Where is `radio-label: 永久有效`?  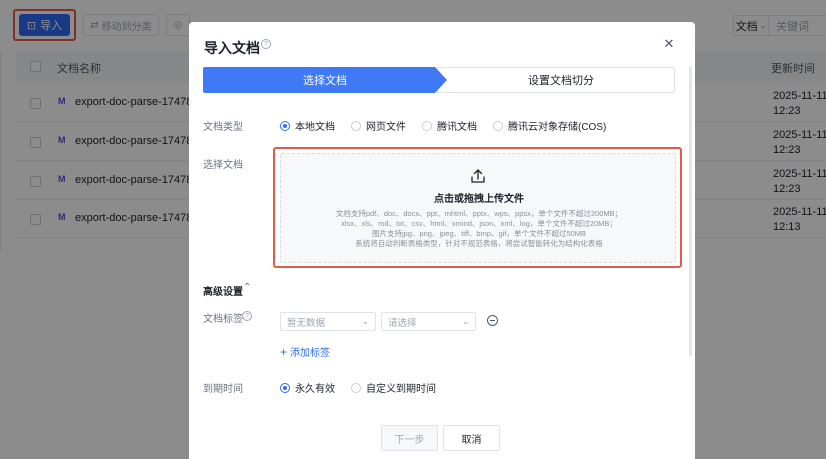
radio-label: 永久有效 is located at coordinates (315, 389).